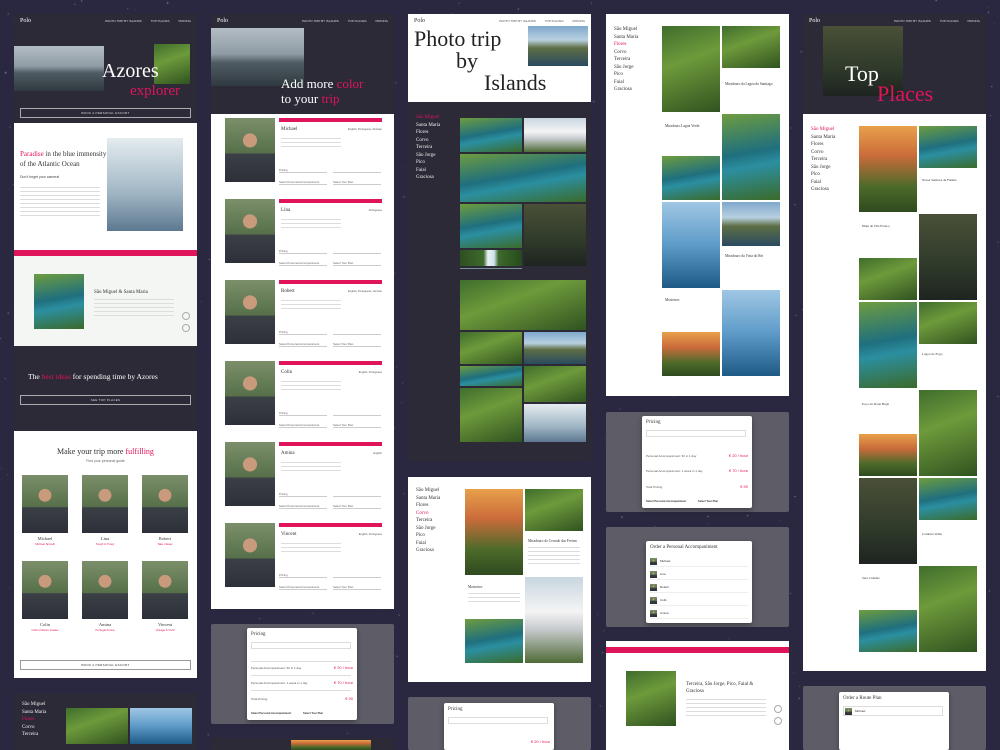 This screenshot has height=750, width=1000. What do you see at coordinates (186, 316) in the screenshot?
I see `prev-arrow-icon` at bounding box center [186, 316].